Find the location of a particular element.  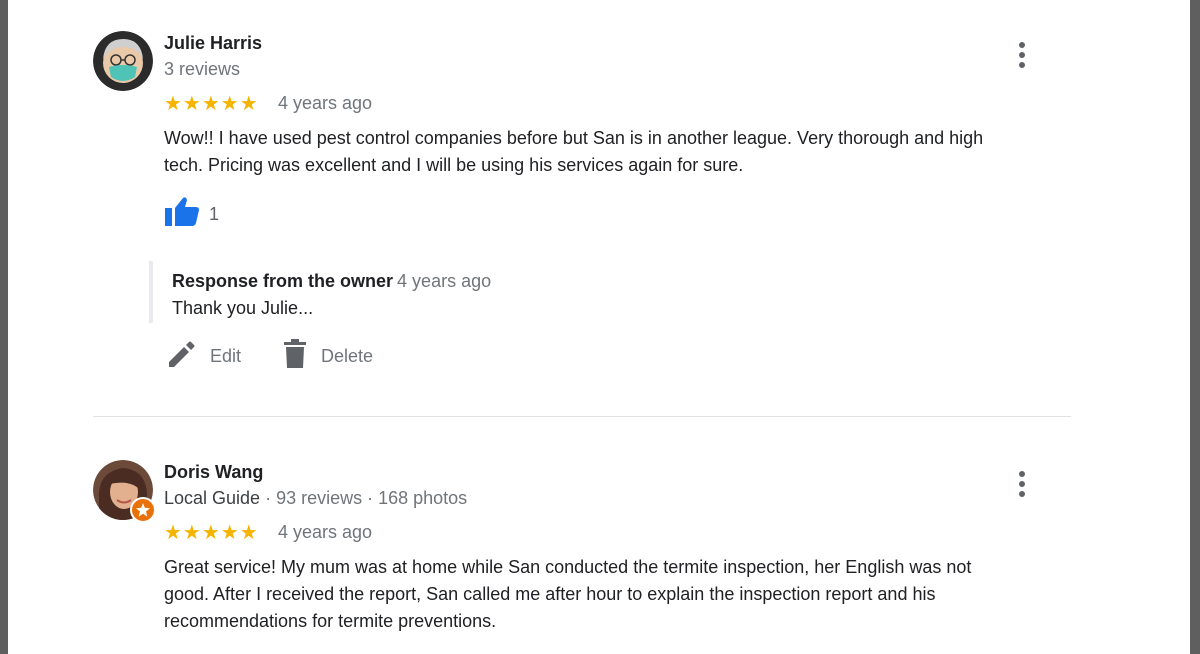

avatar is located at coordinates (123, 61).